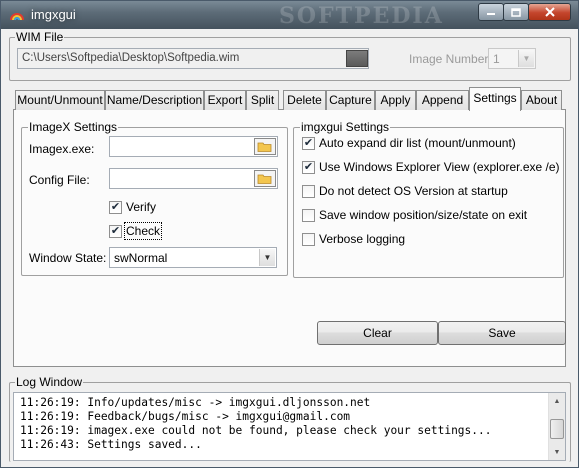  What do you see at coordinates (193, 146) in the screenshot?
I see `imagex-exe-field` at bounding box center [193, 146].